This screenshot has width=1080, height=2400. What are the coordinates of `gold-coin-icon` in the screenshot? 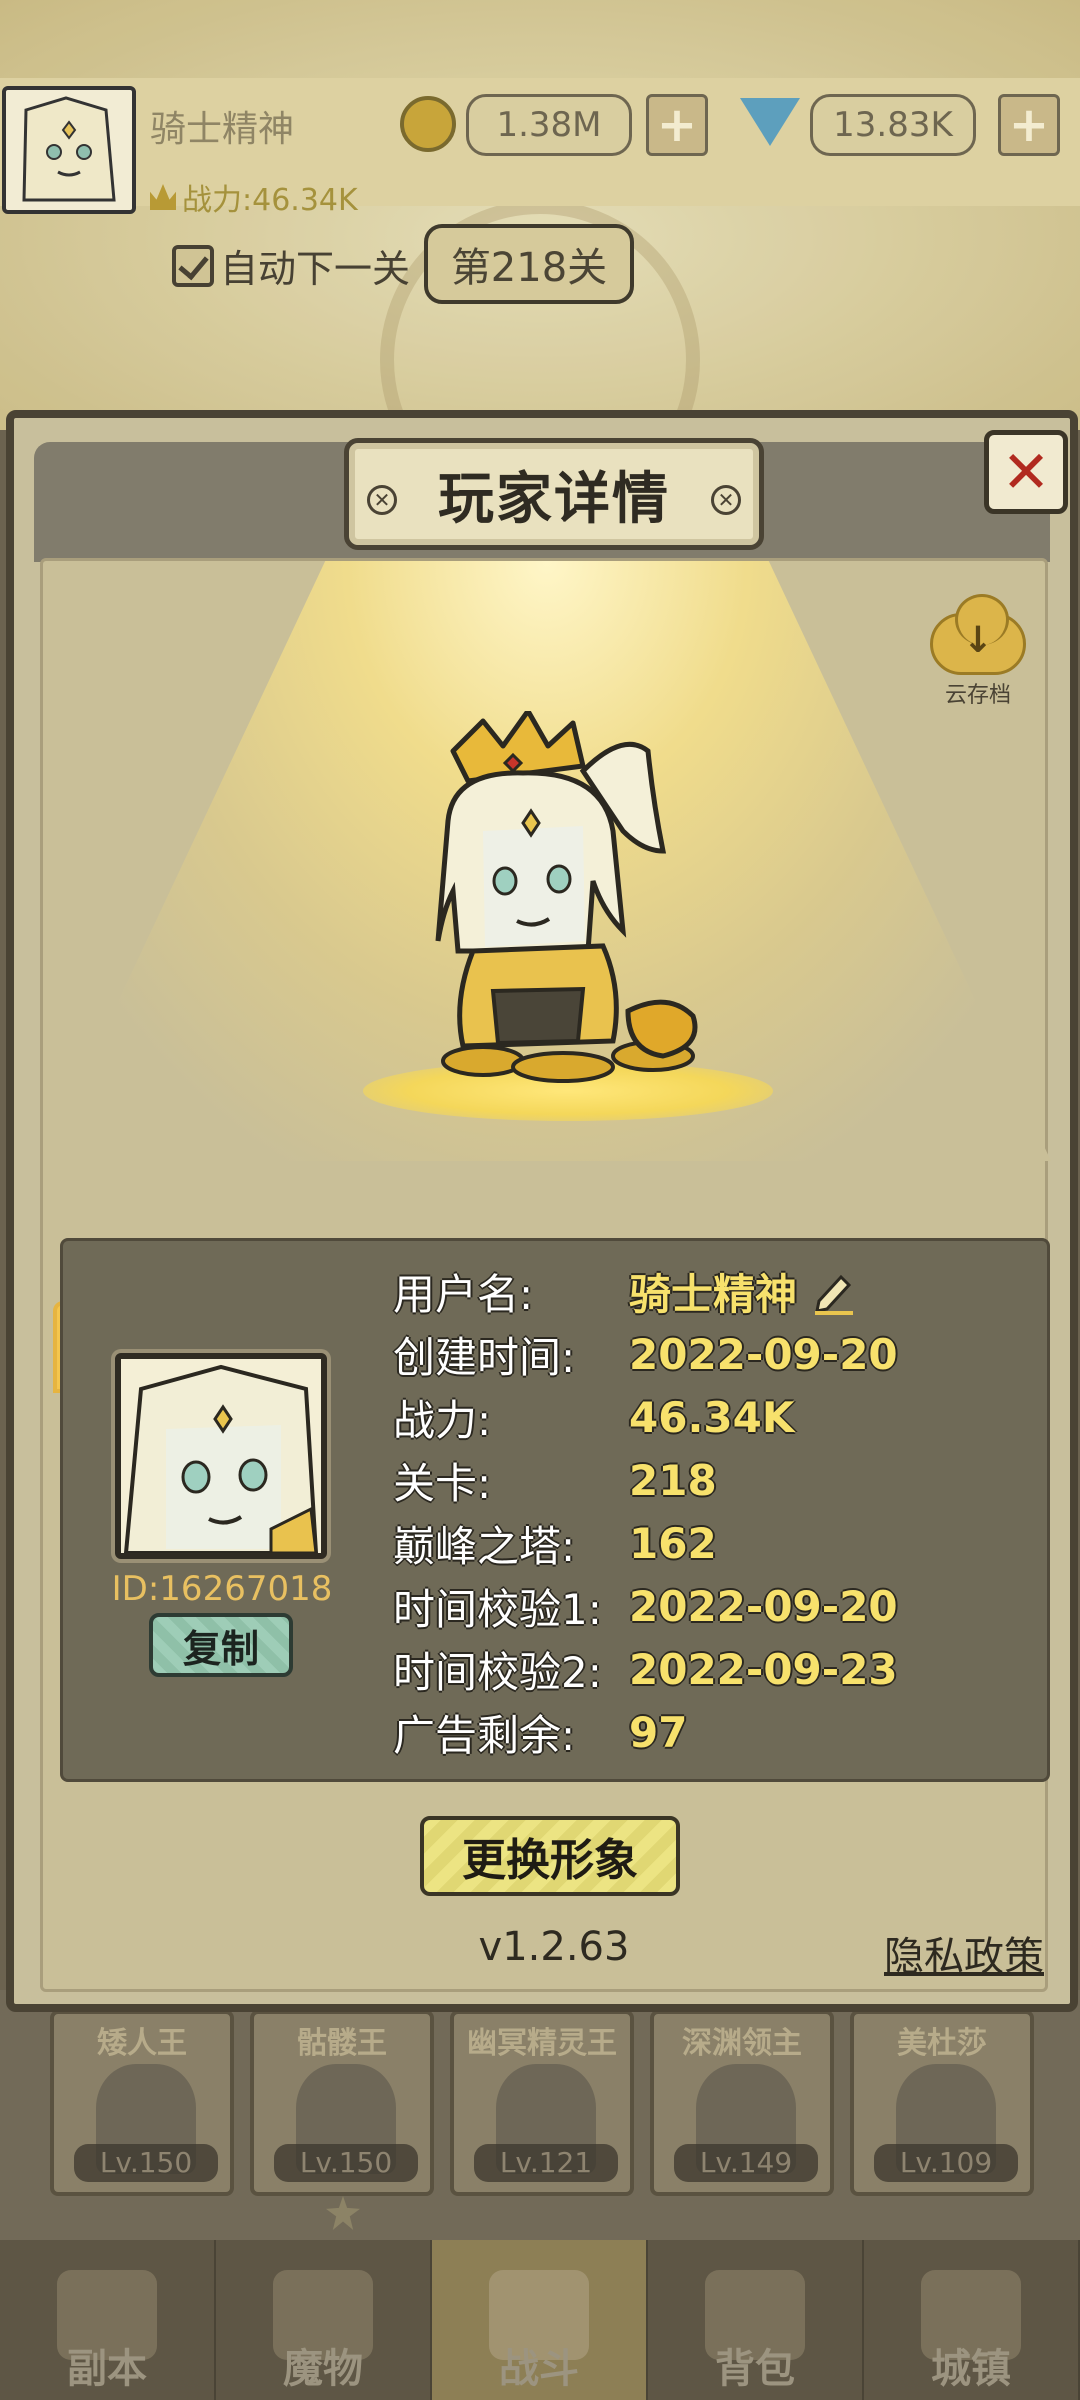 It's located at (428, 124).